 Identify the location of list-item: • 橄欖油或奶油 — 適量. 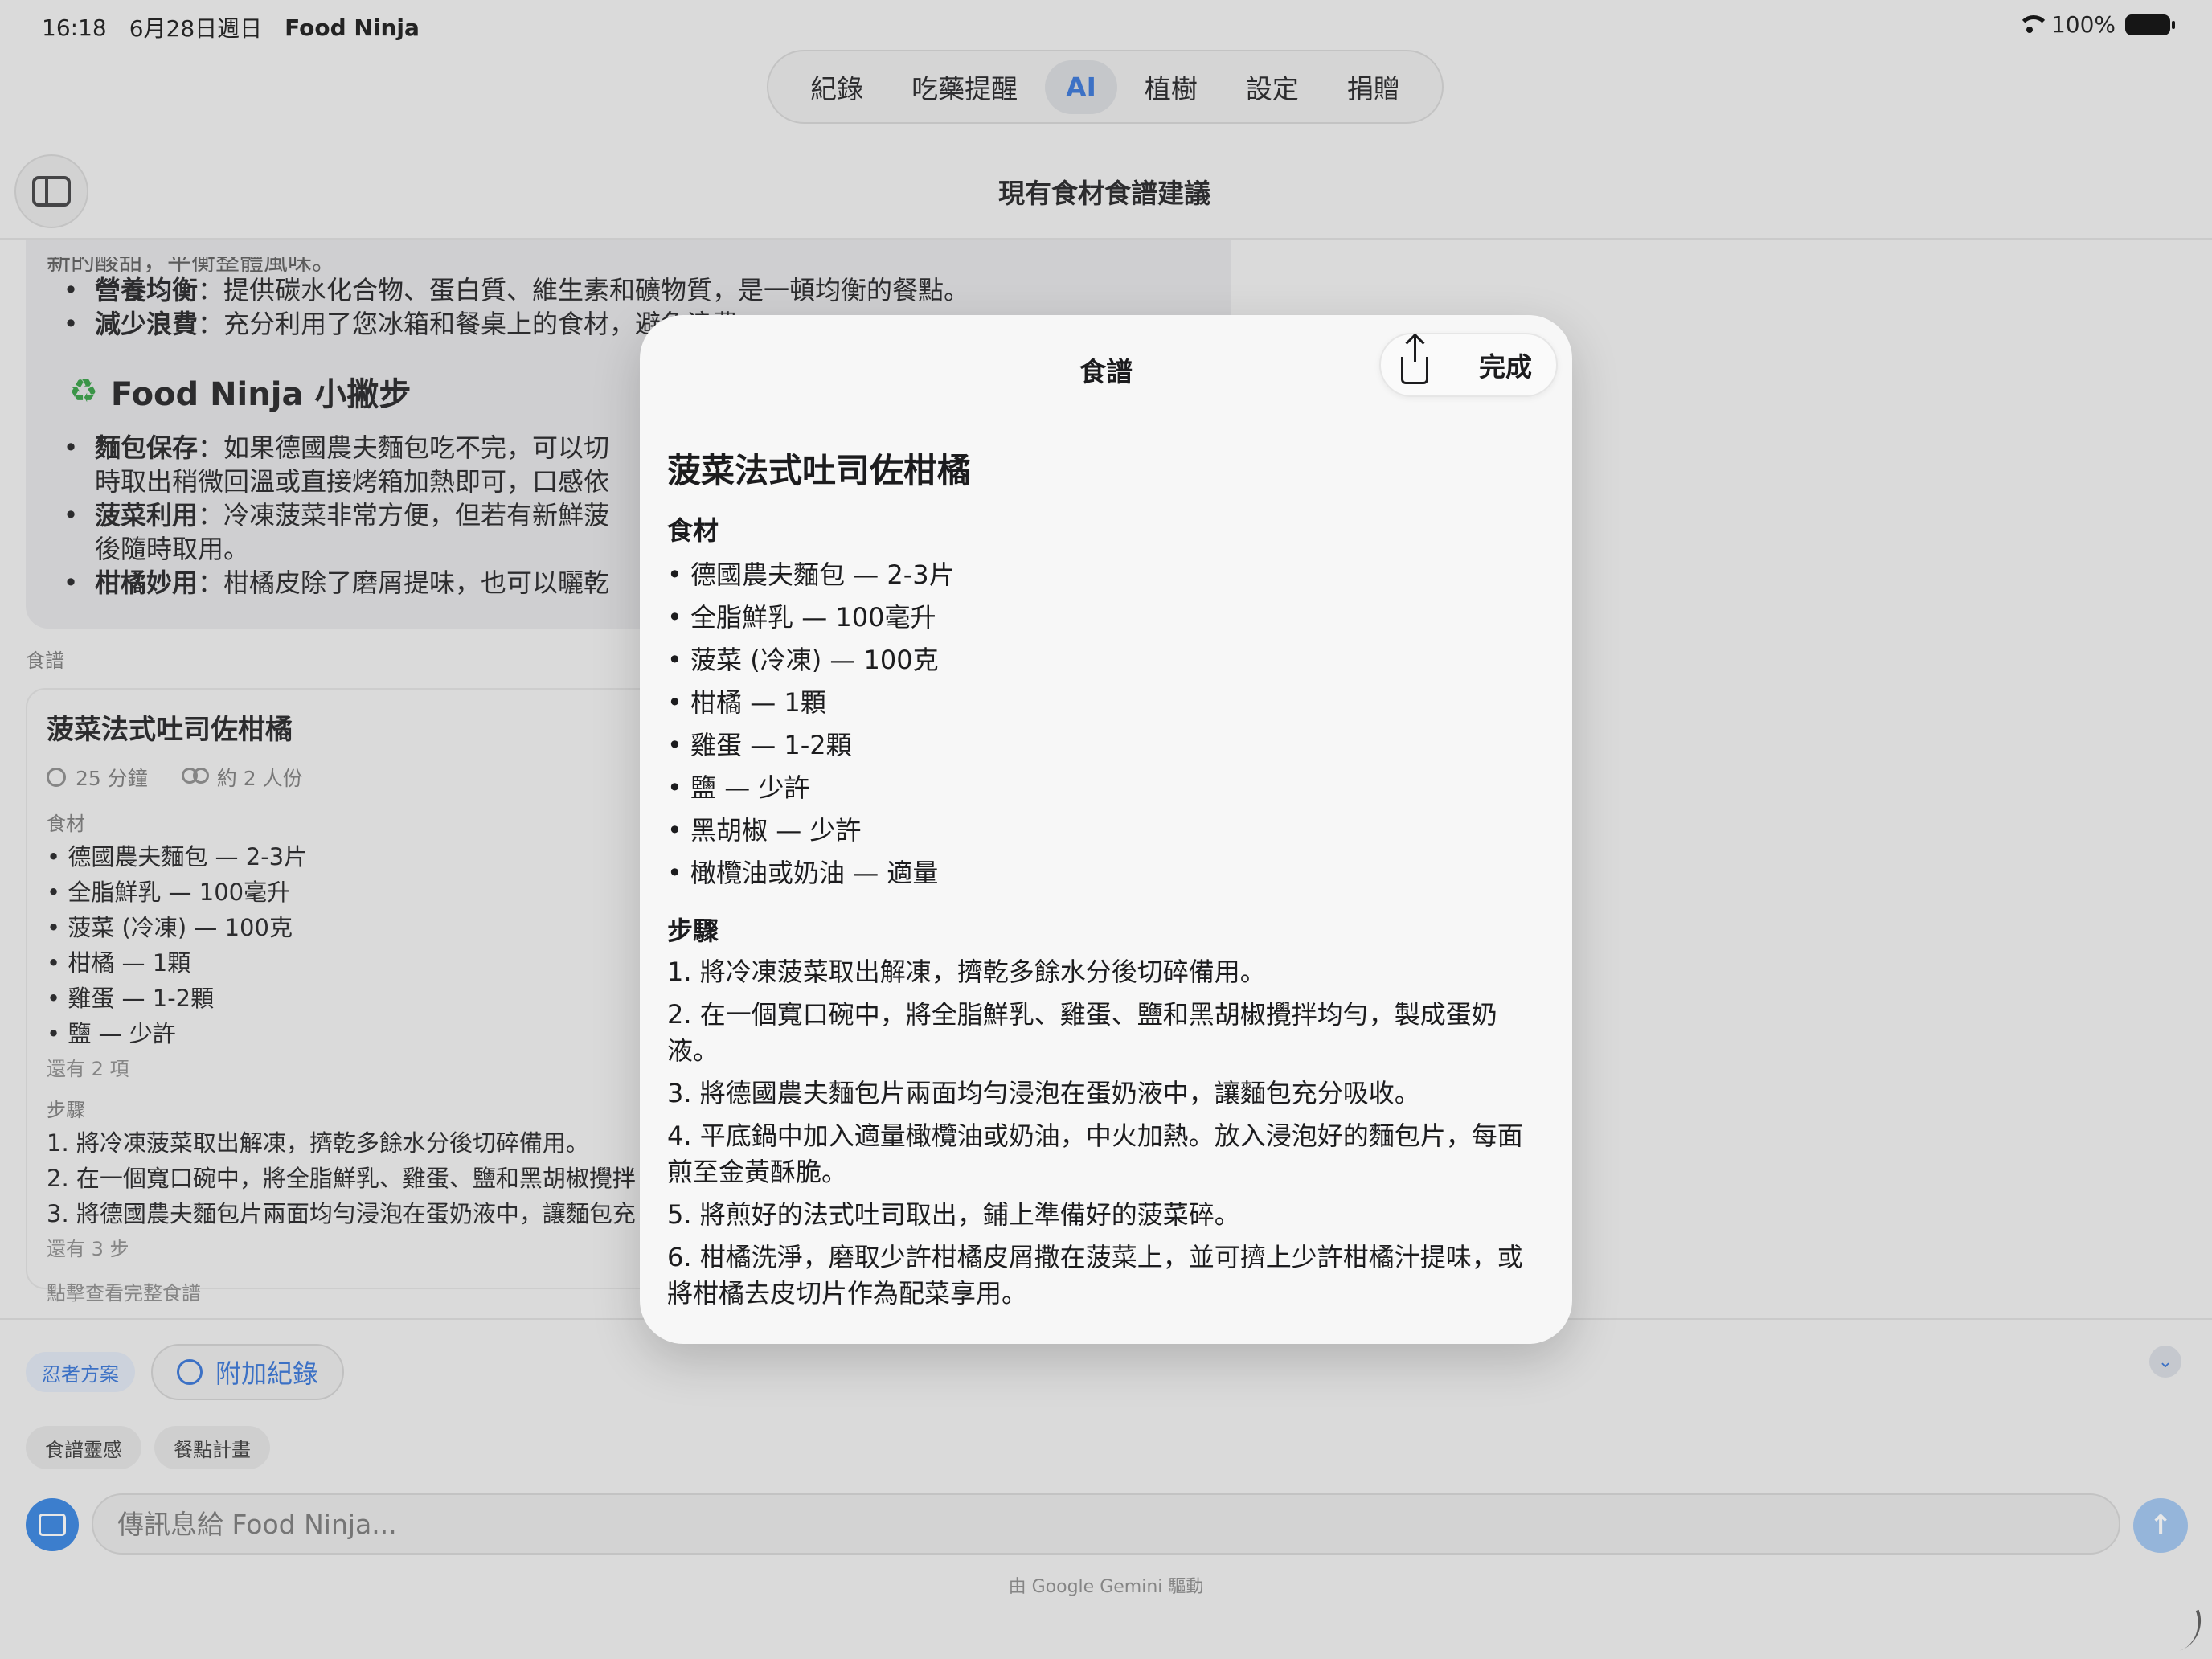
(803, 873).